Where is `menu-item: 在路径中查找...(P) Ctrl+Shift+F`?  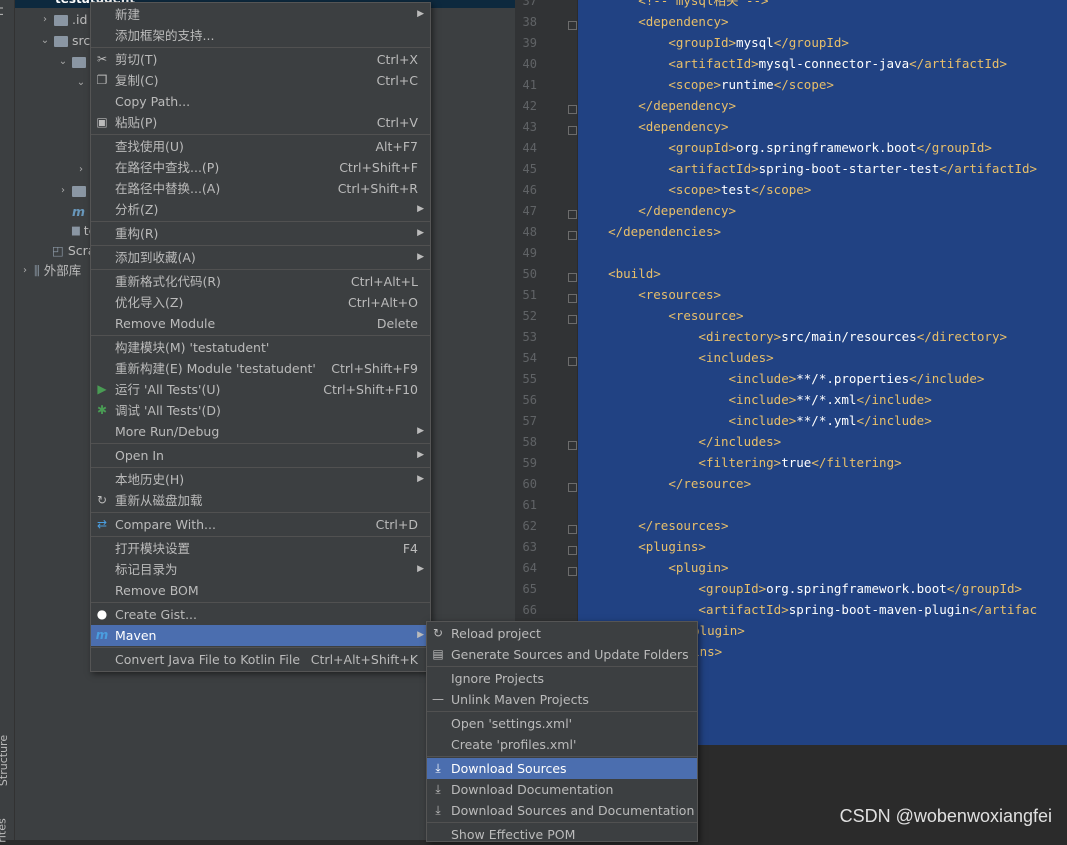
menu-item: 在路径中查找...(P) Ctrl+Shift+F is located at coordinates (260, 167).